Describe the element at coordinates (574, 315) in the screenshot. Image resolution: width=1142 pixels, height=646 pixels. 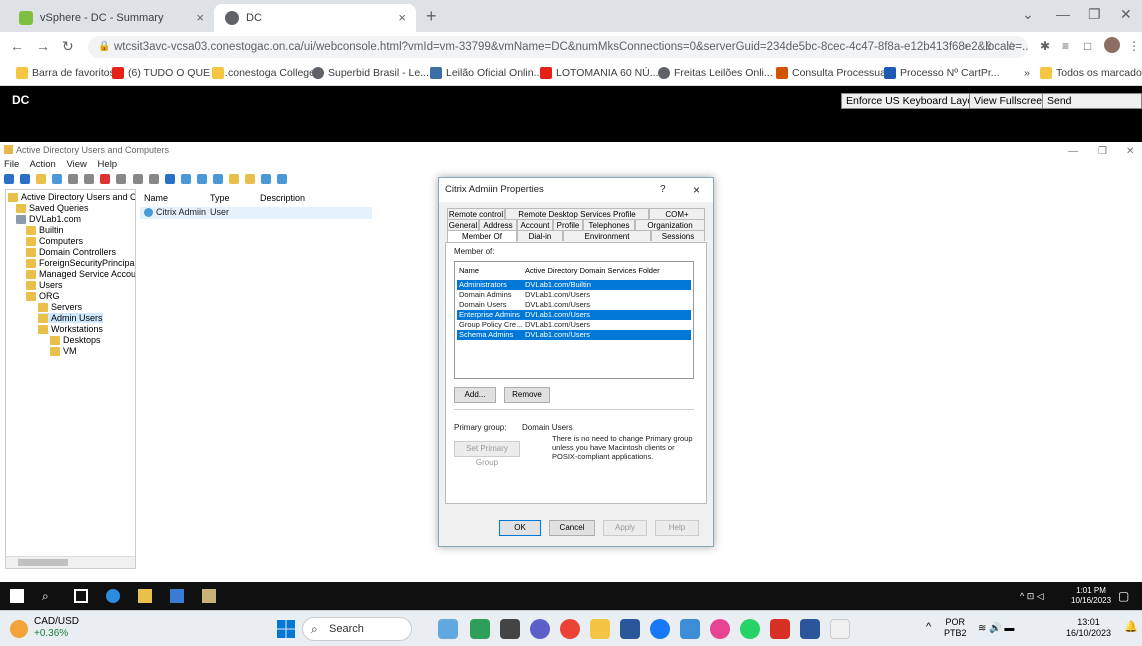
I see `list-item: Enterprise Admins DVLab1.com/Users` at that location.